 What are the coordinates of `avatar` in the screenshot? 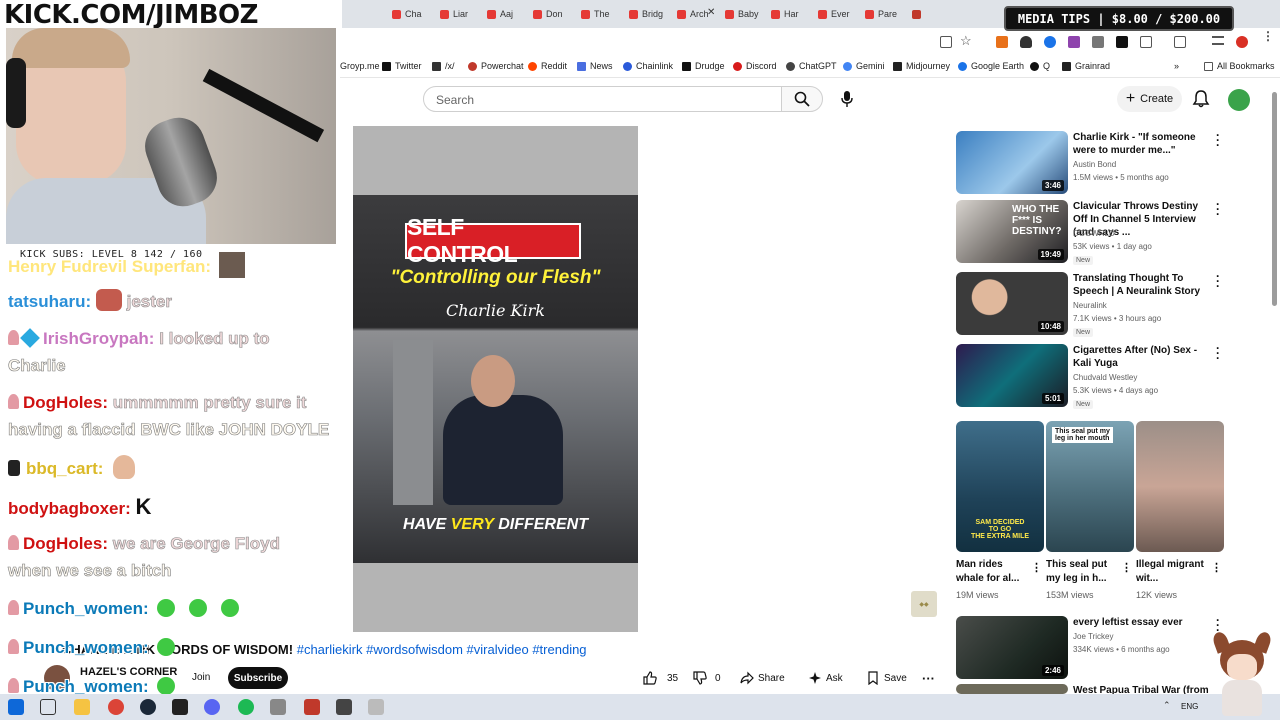 It's located at (1239, 100).